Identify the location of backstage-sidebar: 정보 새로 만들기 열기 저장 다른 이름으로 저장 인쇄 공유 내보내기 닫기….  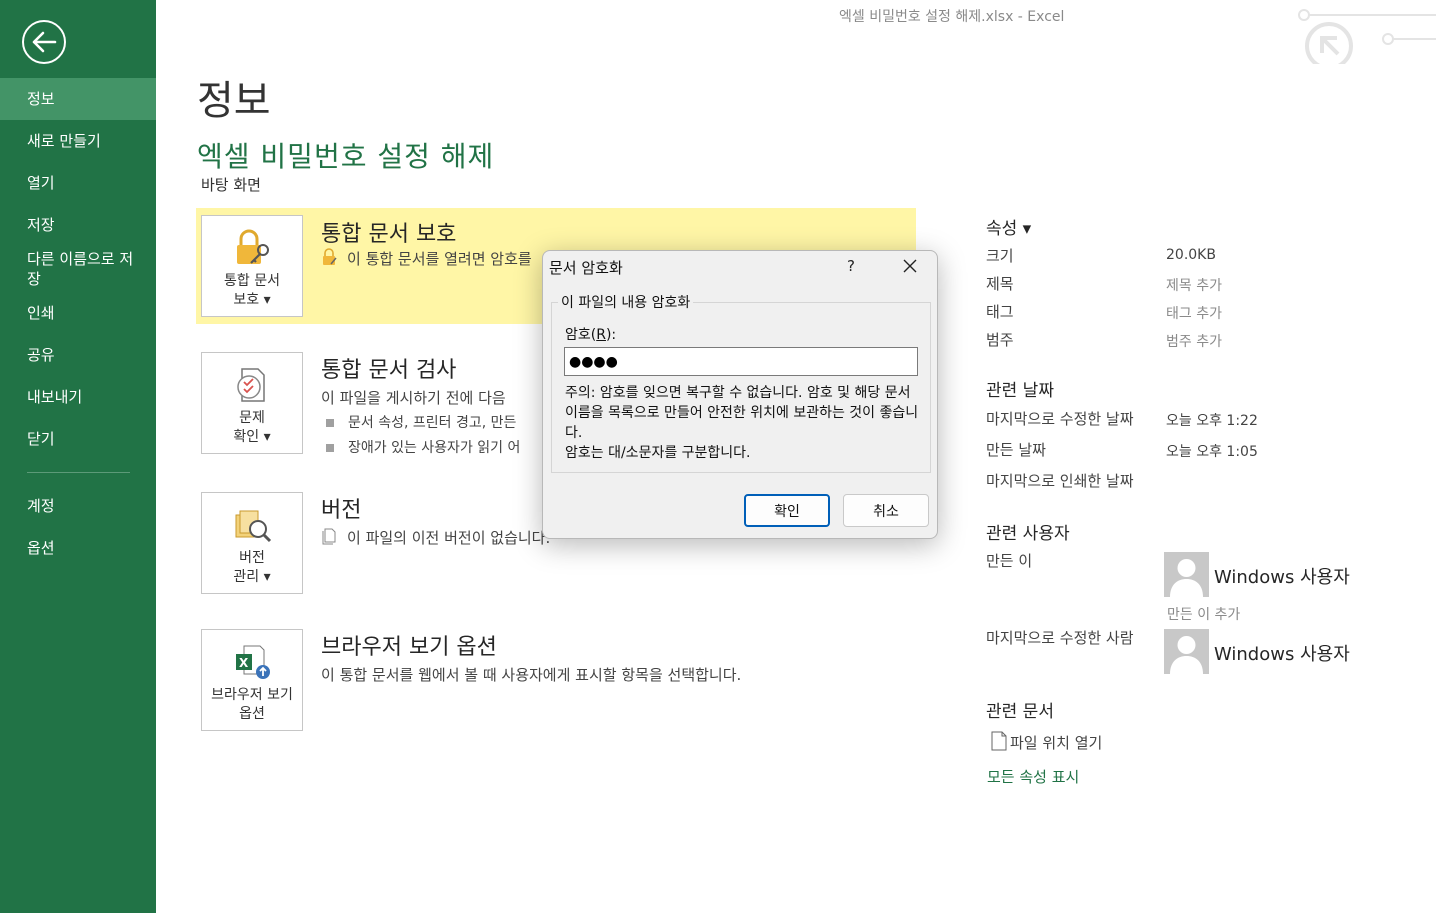
(78, 456).